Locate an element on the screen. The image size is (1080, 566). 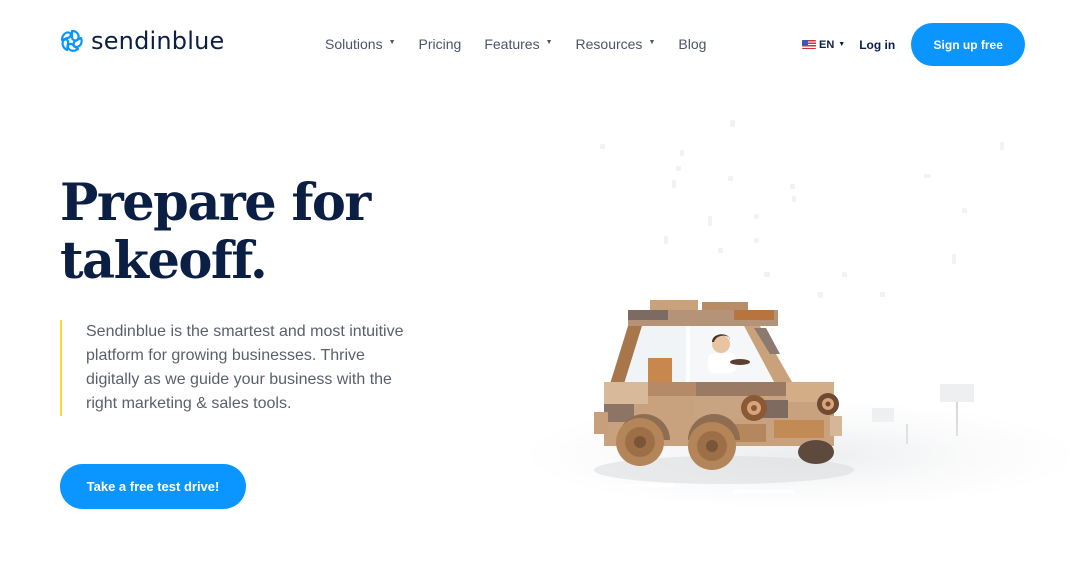
logo-text: sendinblue is located at coordinates (158, 41).